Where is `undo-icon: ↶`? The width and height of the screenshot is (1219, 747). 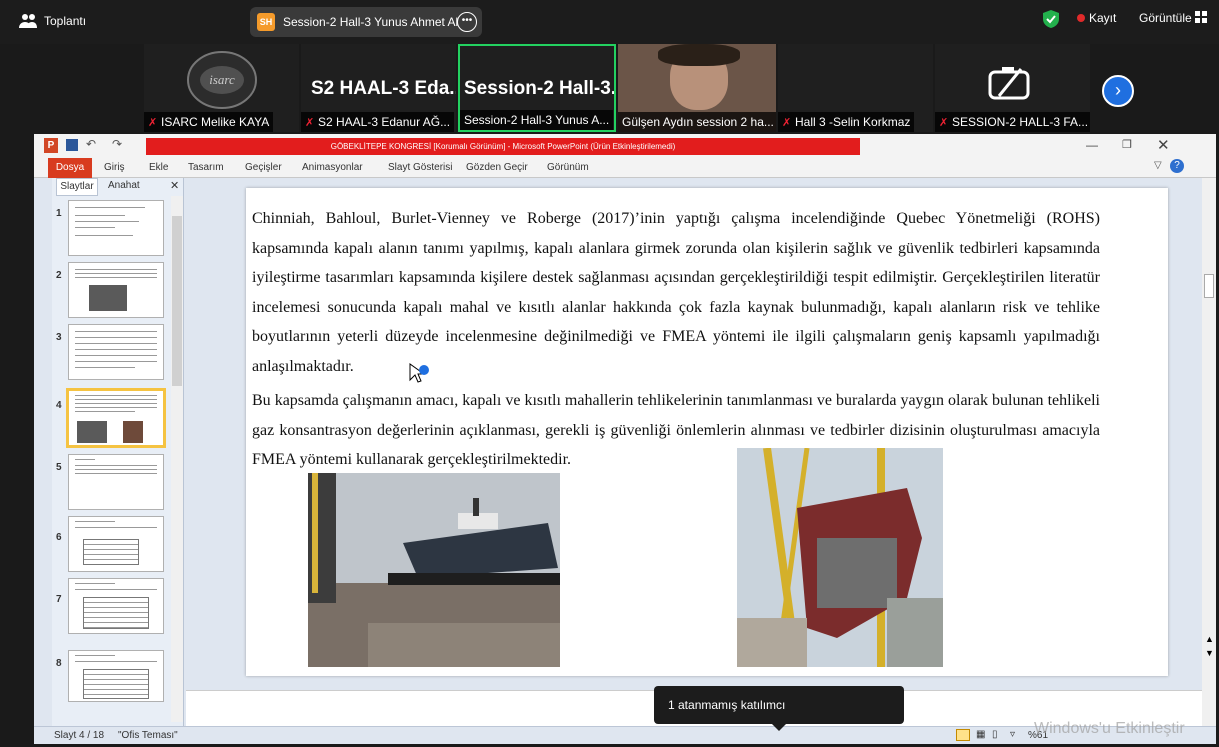
undo-icon: ↶ is located at coordinates (91, 144).